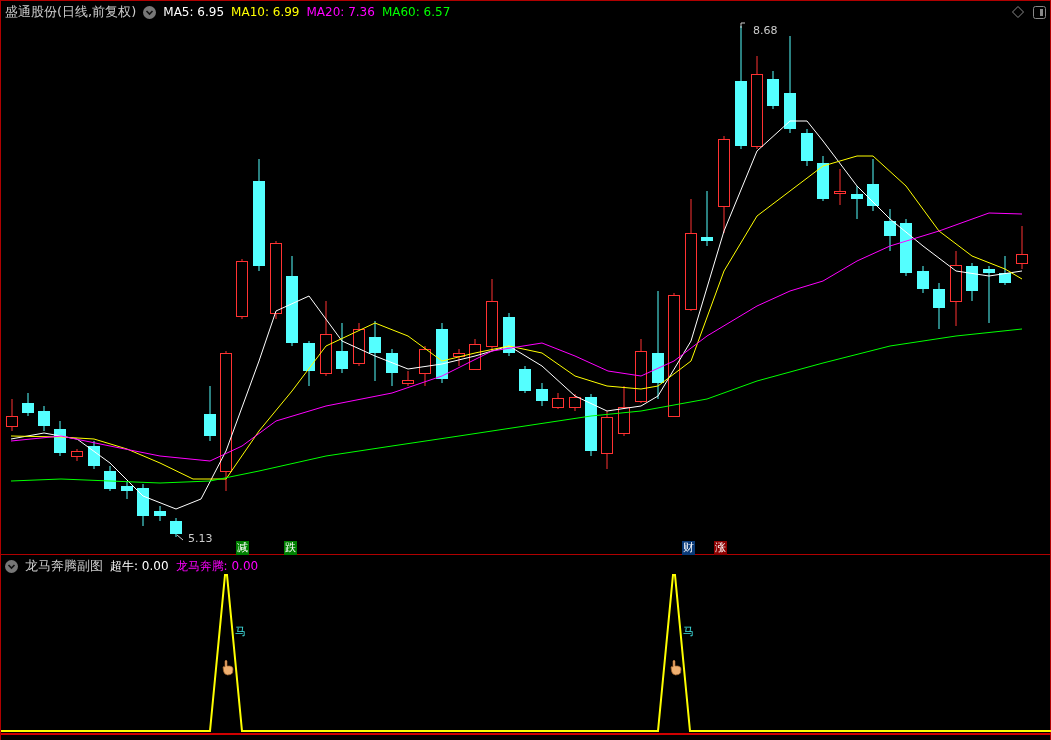 The image size is (1051, 740). I want to click on indicator-value: 超牛: 0.00, so click(139, 566).